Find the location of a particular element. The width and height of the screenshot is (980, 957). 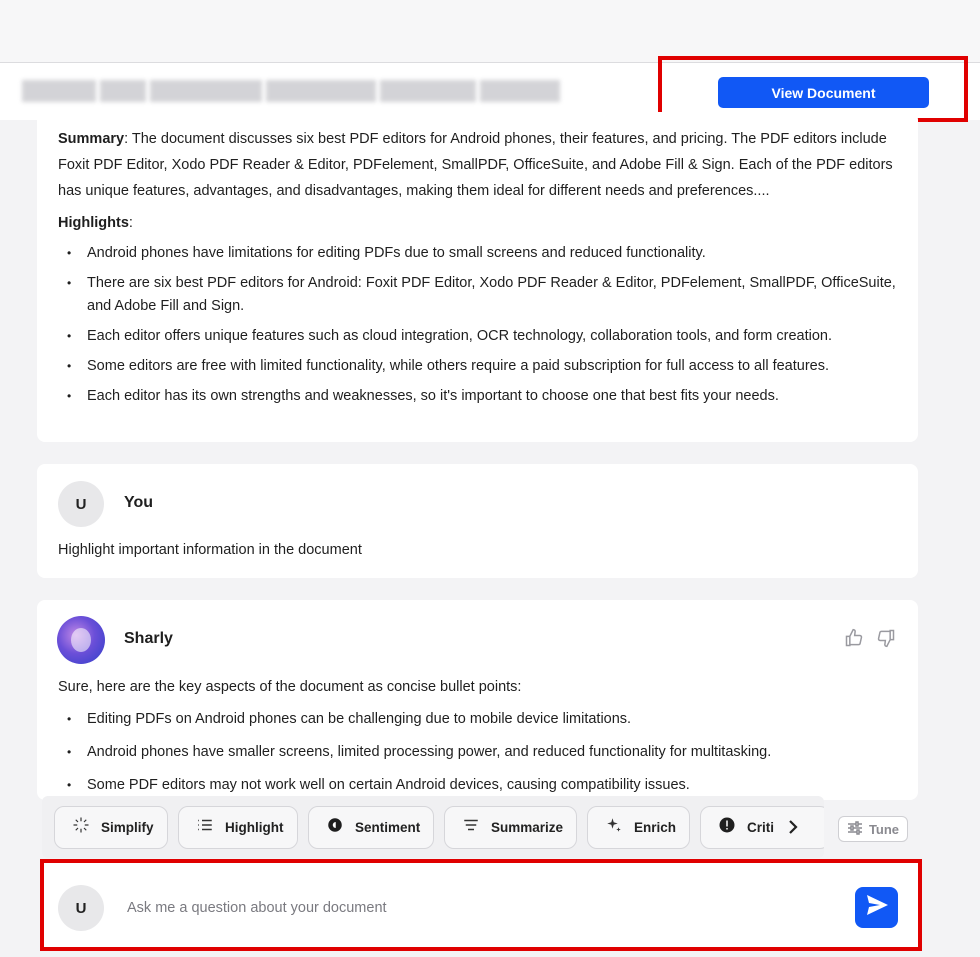

alert-circle-icon is located at coordinates (727, 827).